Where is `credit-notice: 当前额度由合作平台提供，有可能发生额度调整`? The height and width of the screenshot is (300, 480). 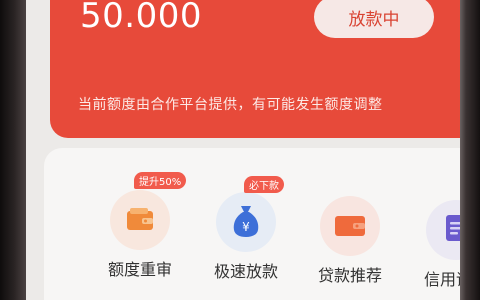 credit-notice: 当前额度由合作平台提供，有可能发生额度调整 is located at coordinates (230, 105).